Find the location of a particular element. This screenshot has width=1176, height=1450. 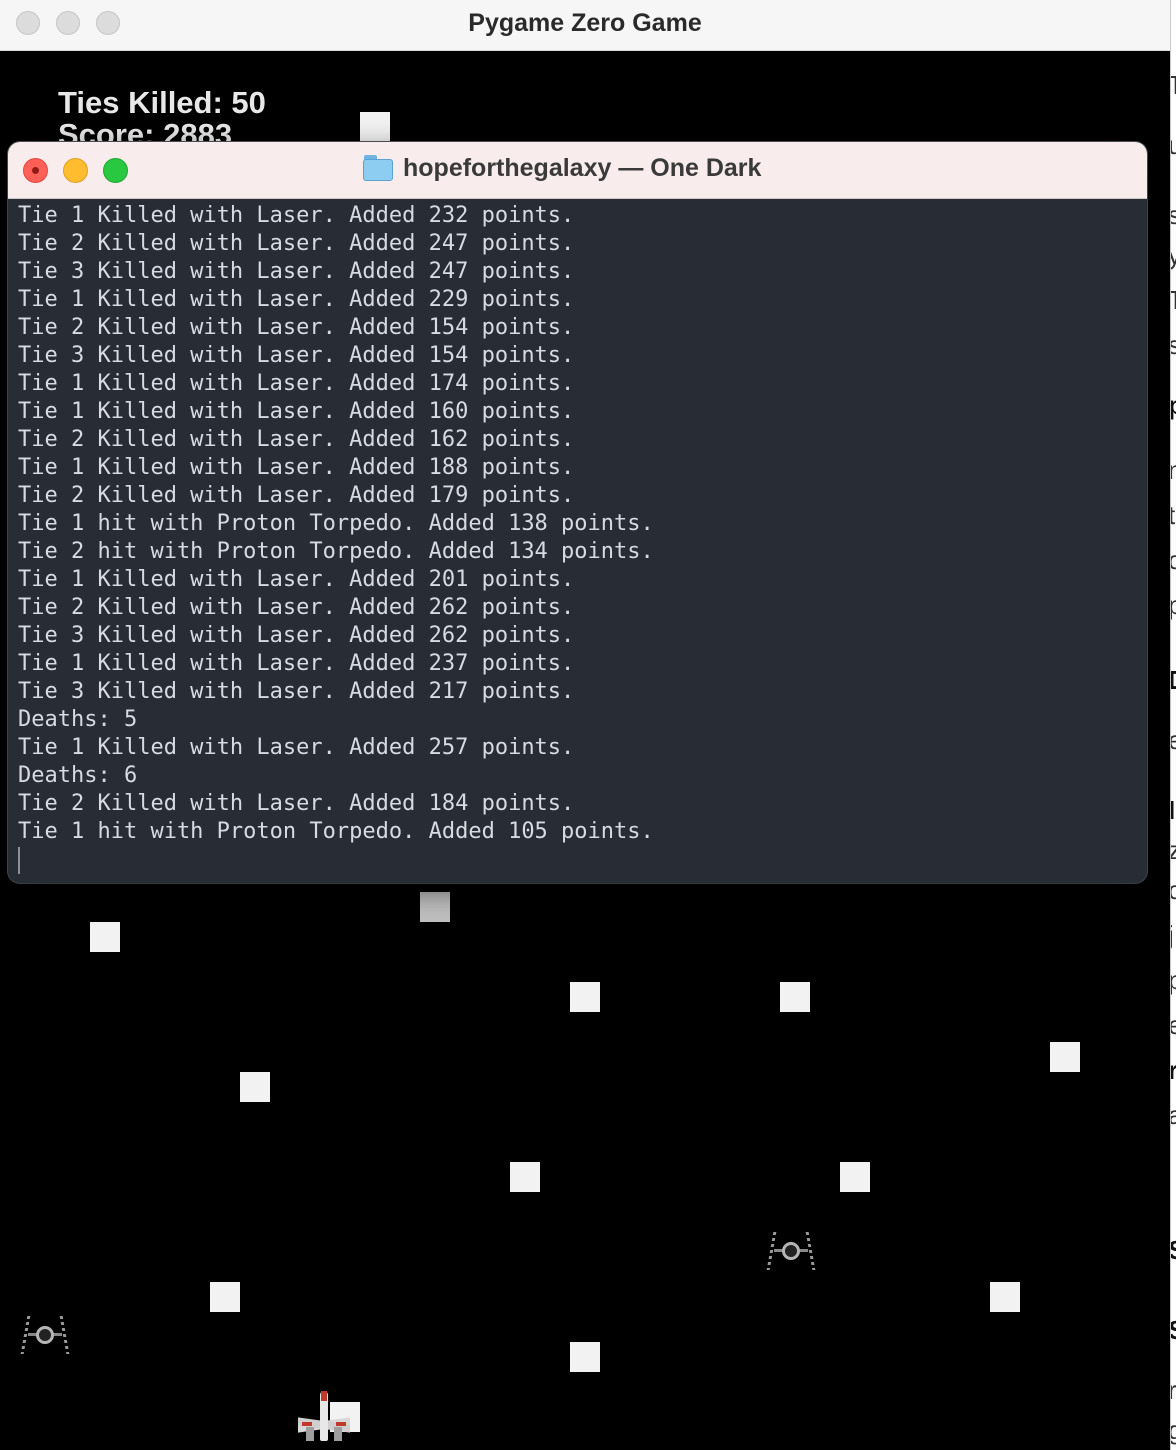

close-button is located at coordinates (35, 170).